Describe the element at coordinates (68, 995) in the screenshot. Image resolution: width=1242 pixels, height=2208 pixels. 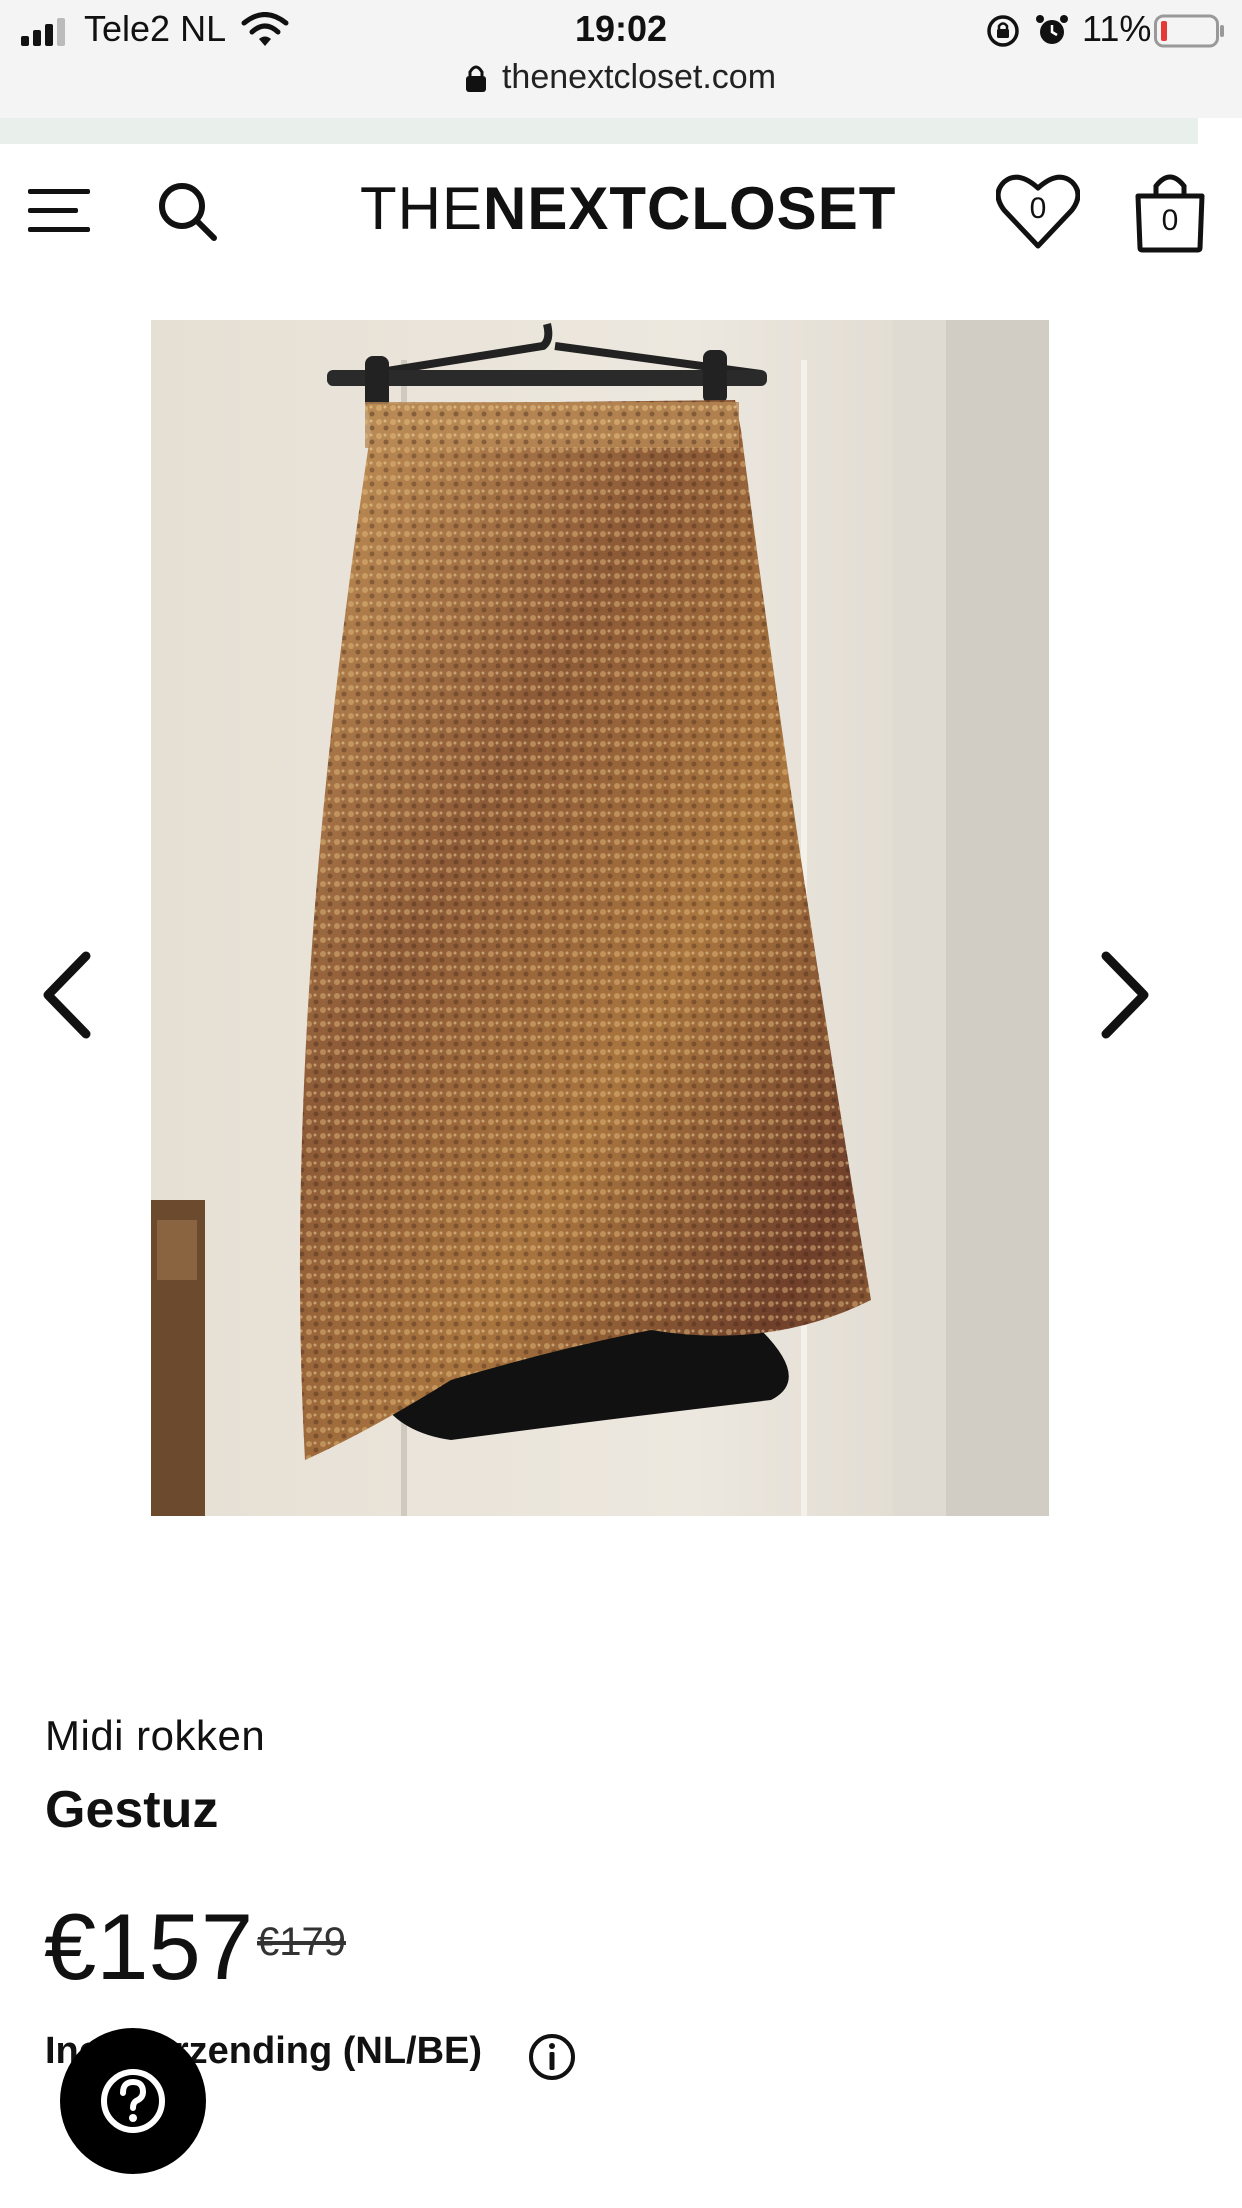
I see `chevron-left-icon` at that location.